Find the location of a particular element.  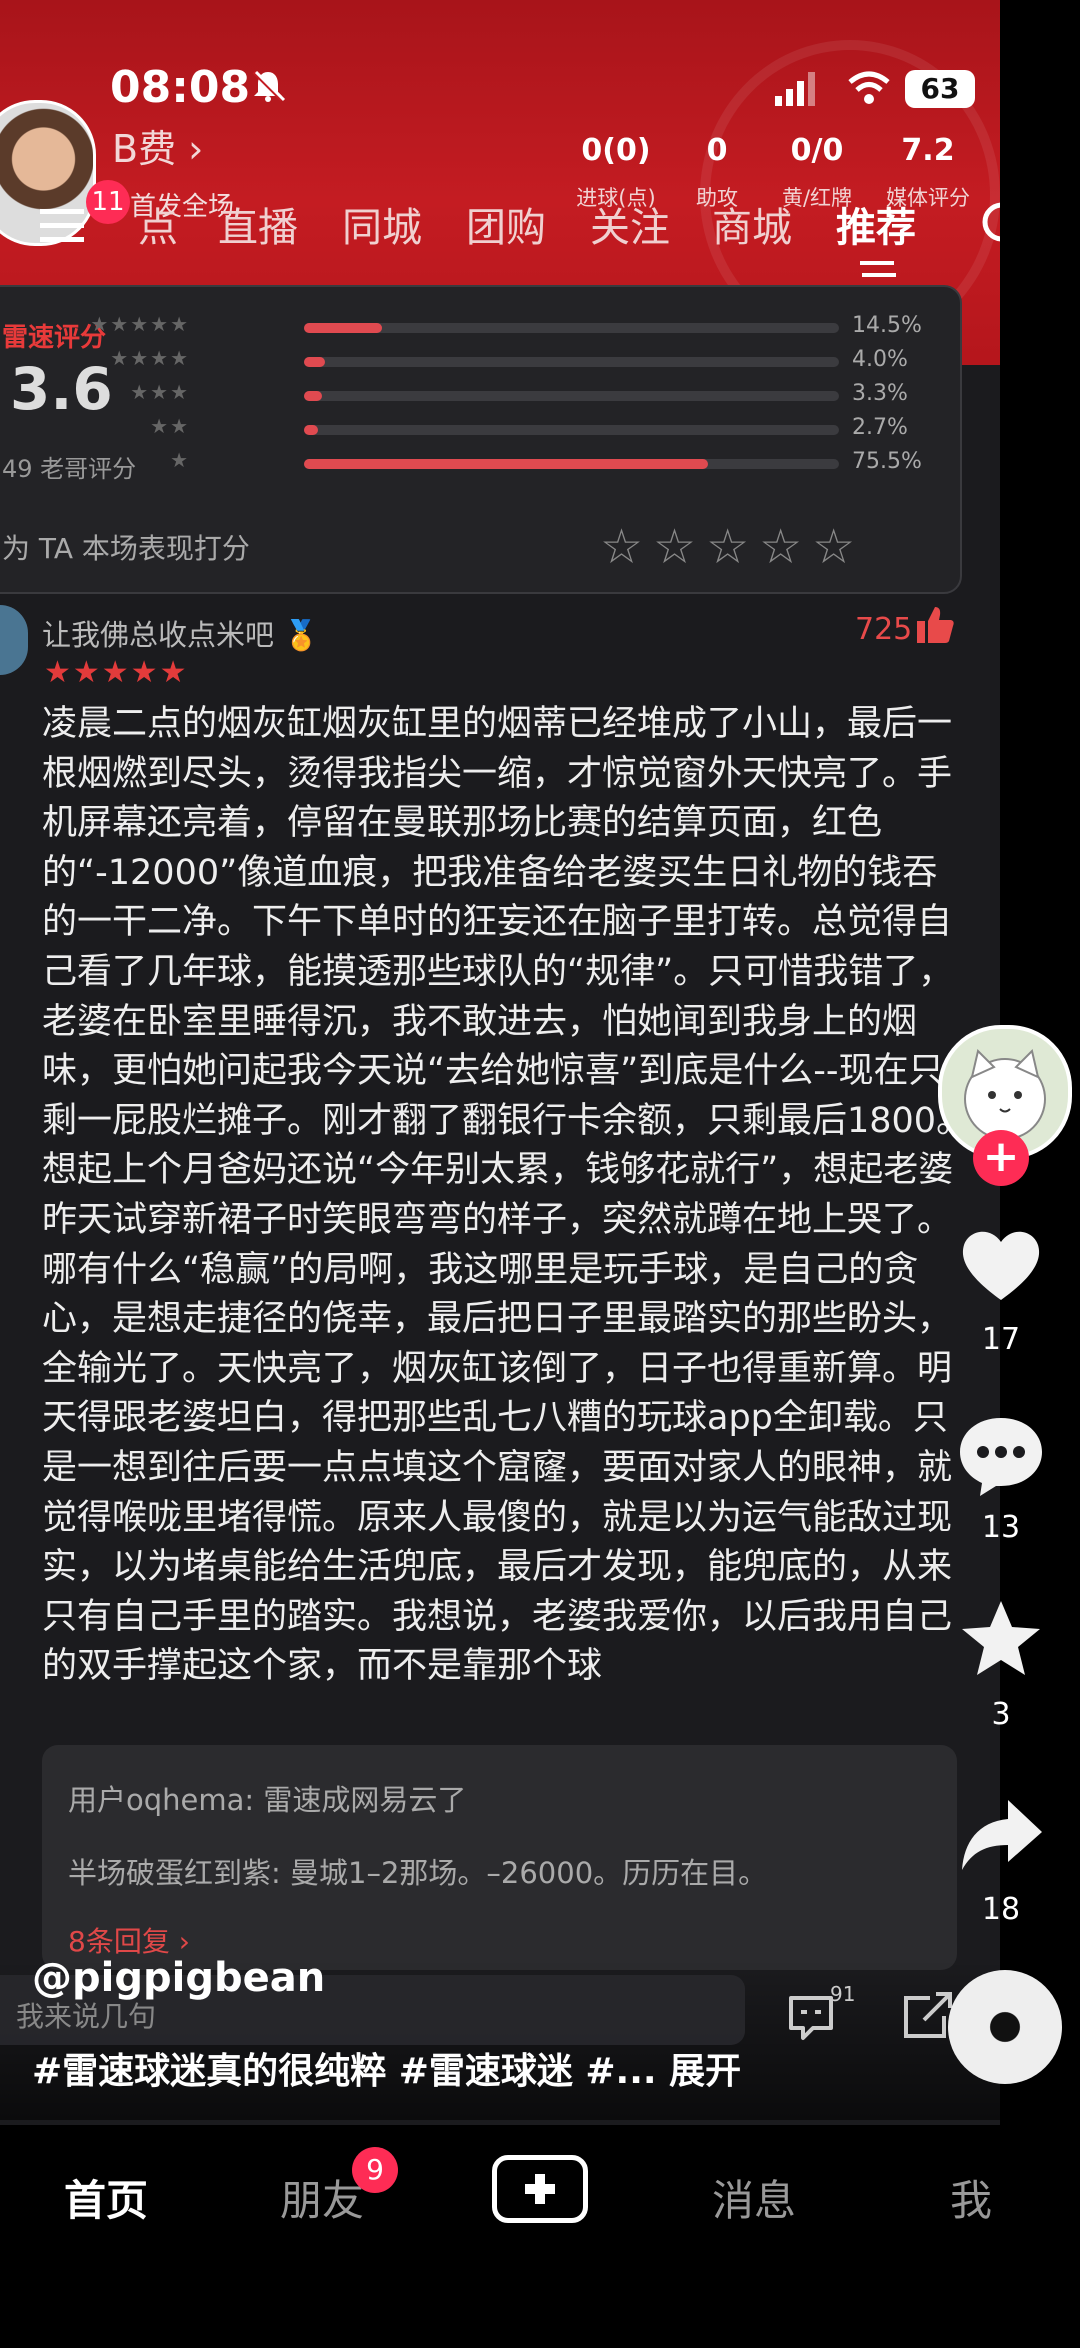

share-arrow-icon is located at coordinates (1001, 1835).